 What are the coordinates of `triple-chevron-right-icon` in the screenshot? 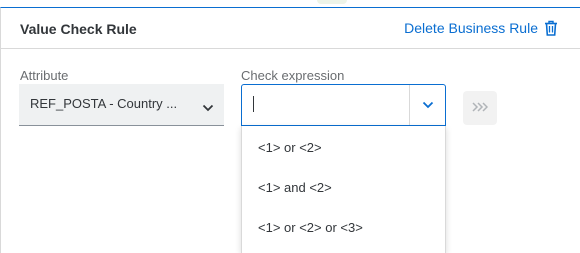 It's located at (480, 108).